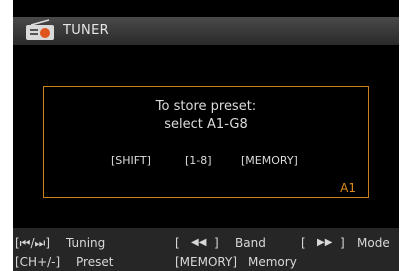  I want to click on instruction-line-1: To store preset:, so click(206, 106).